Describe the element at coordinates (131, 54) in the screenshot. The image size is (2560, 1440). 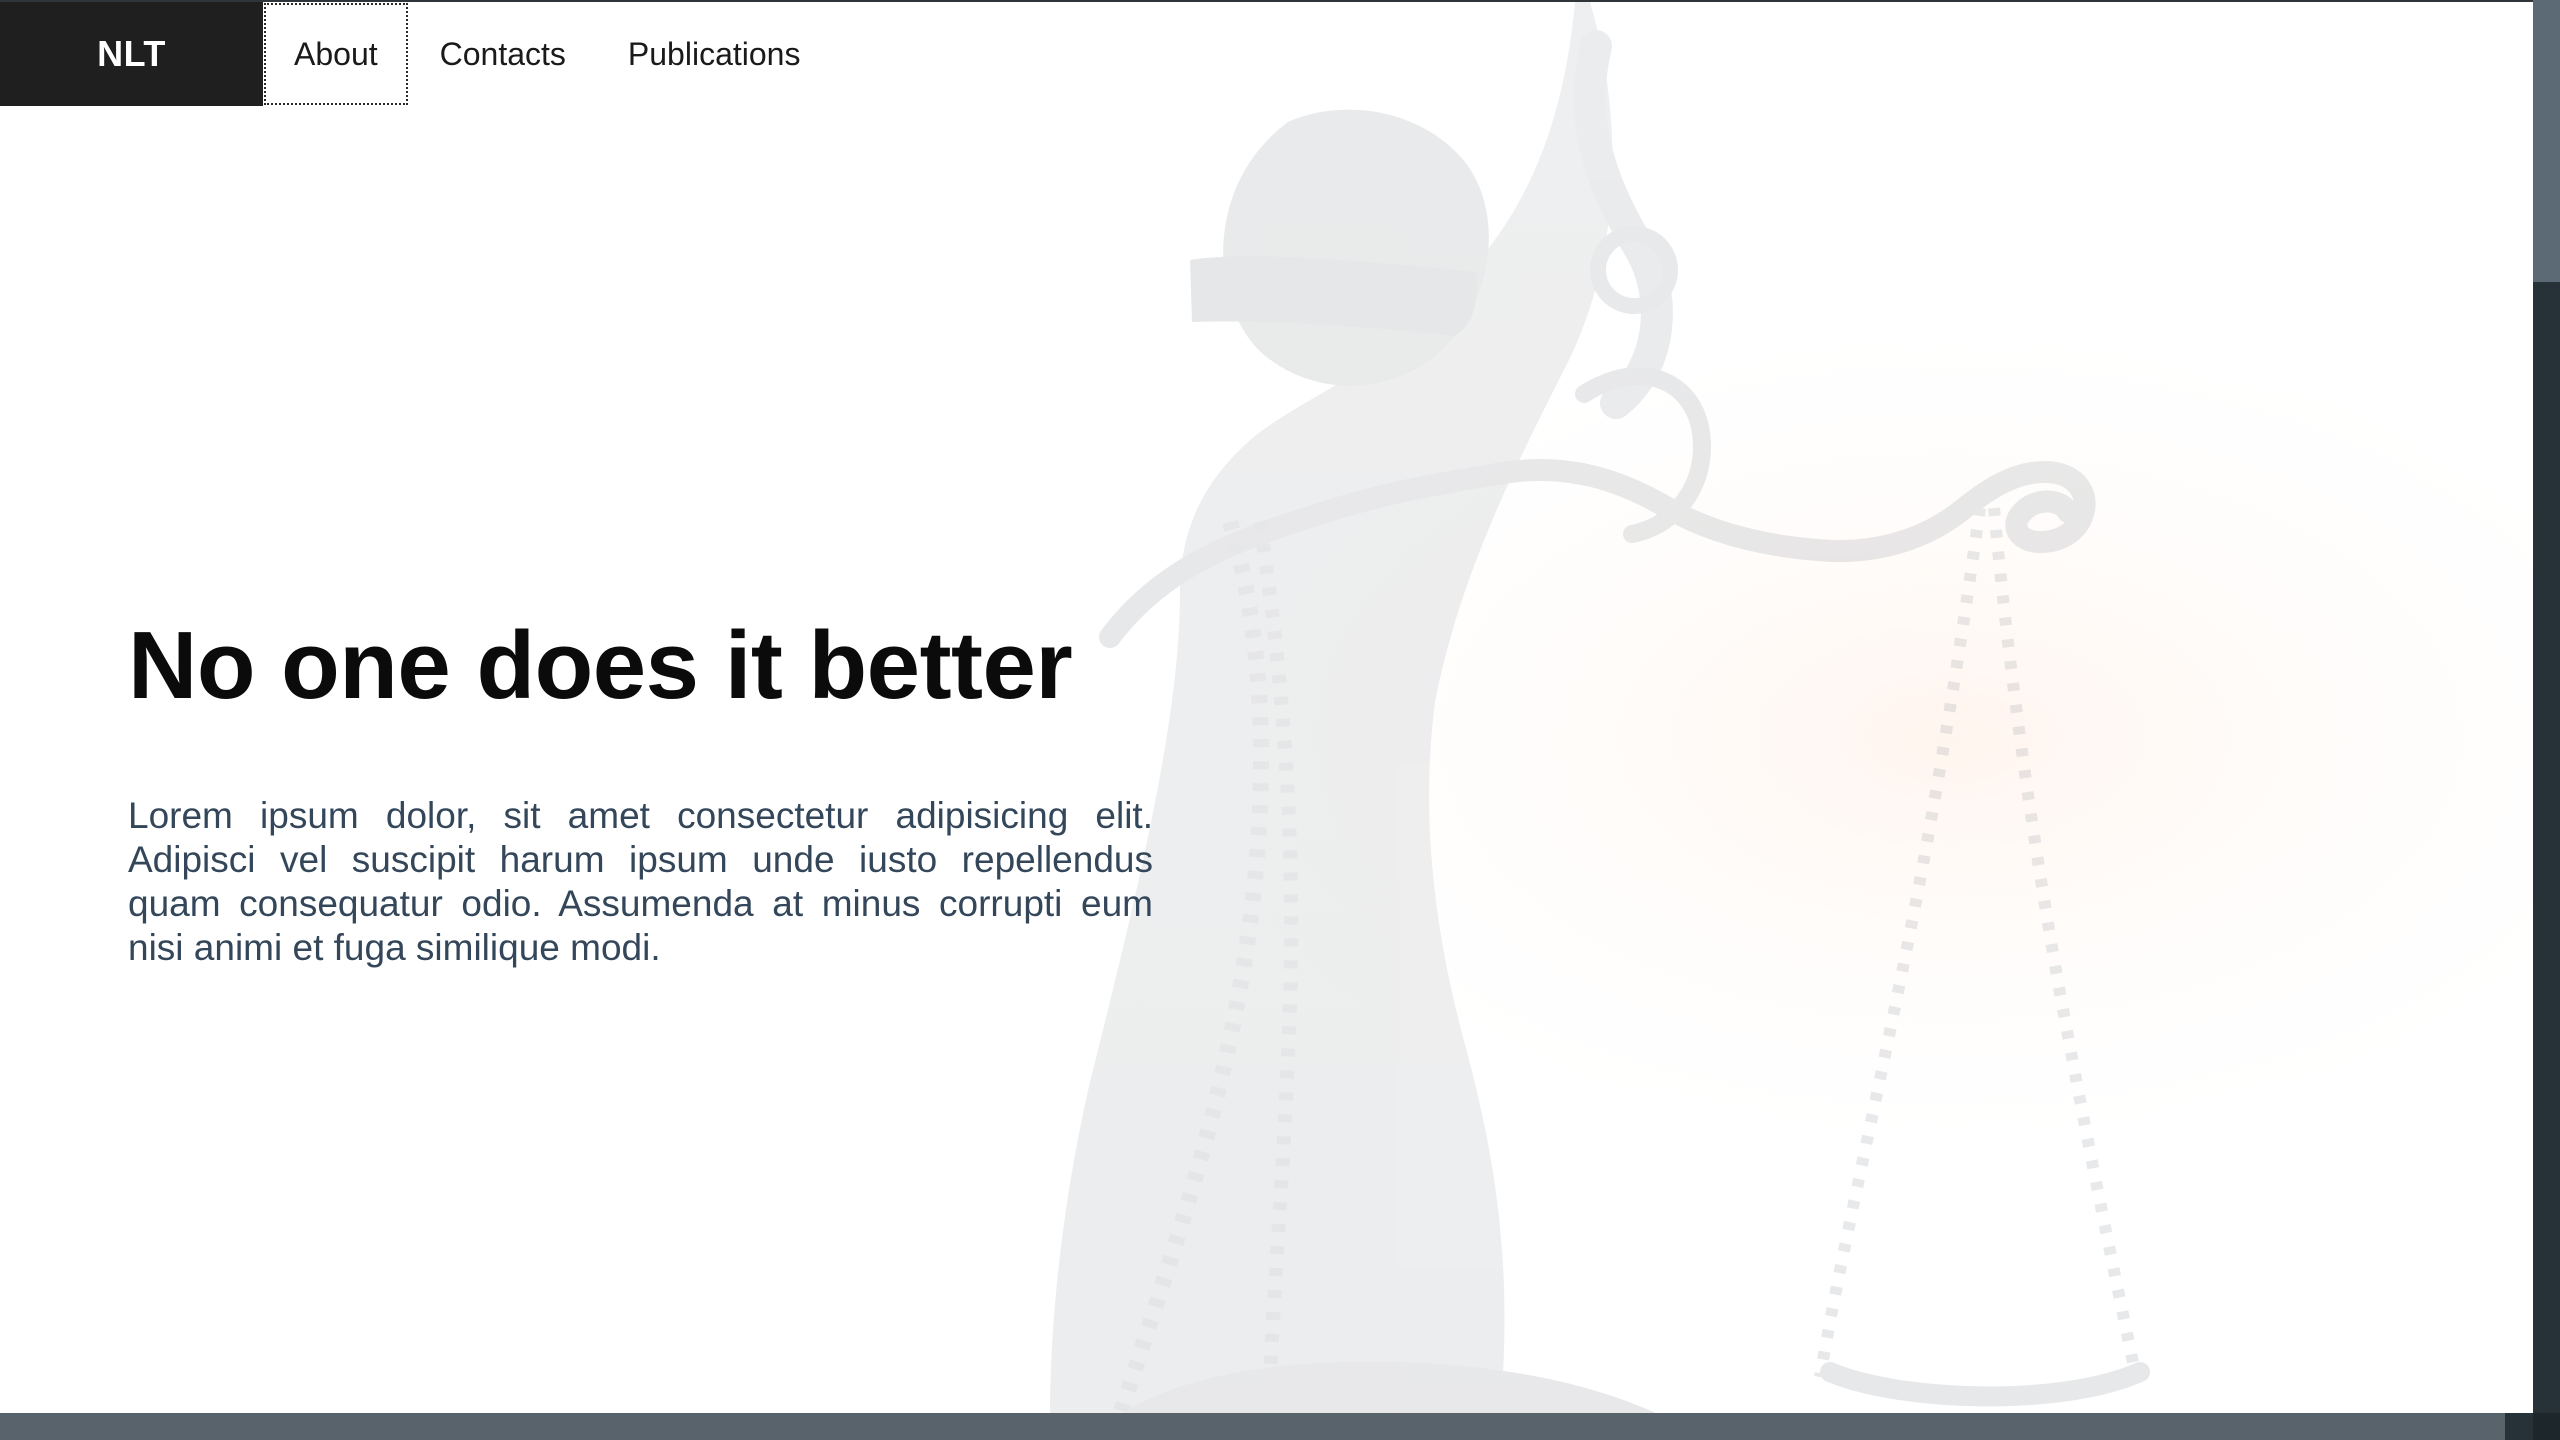
I see `brand-logo: NLT` at that location.